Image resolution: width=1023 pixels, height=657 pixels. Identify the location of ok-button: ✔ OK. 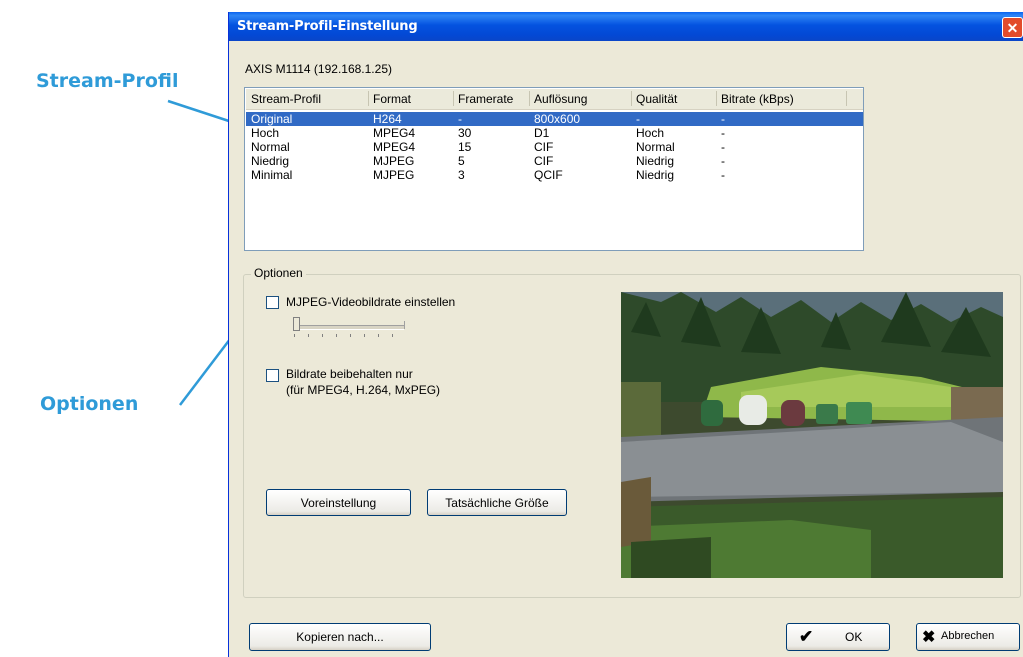
(838, 637).